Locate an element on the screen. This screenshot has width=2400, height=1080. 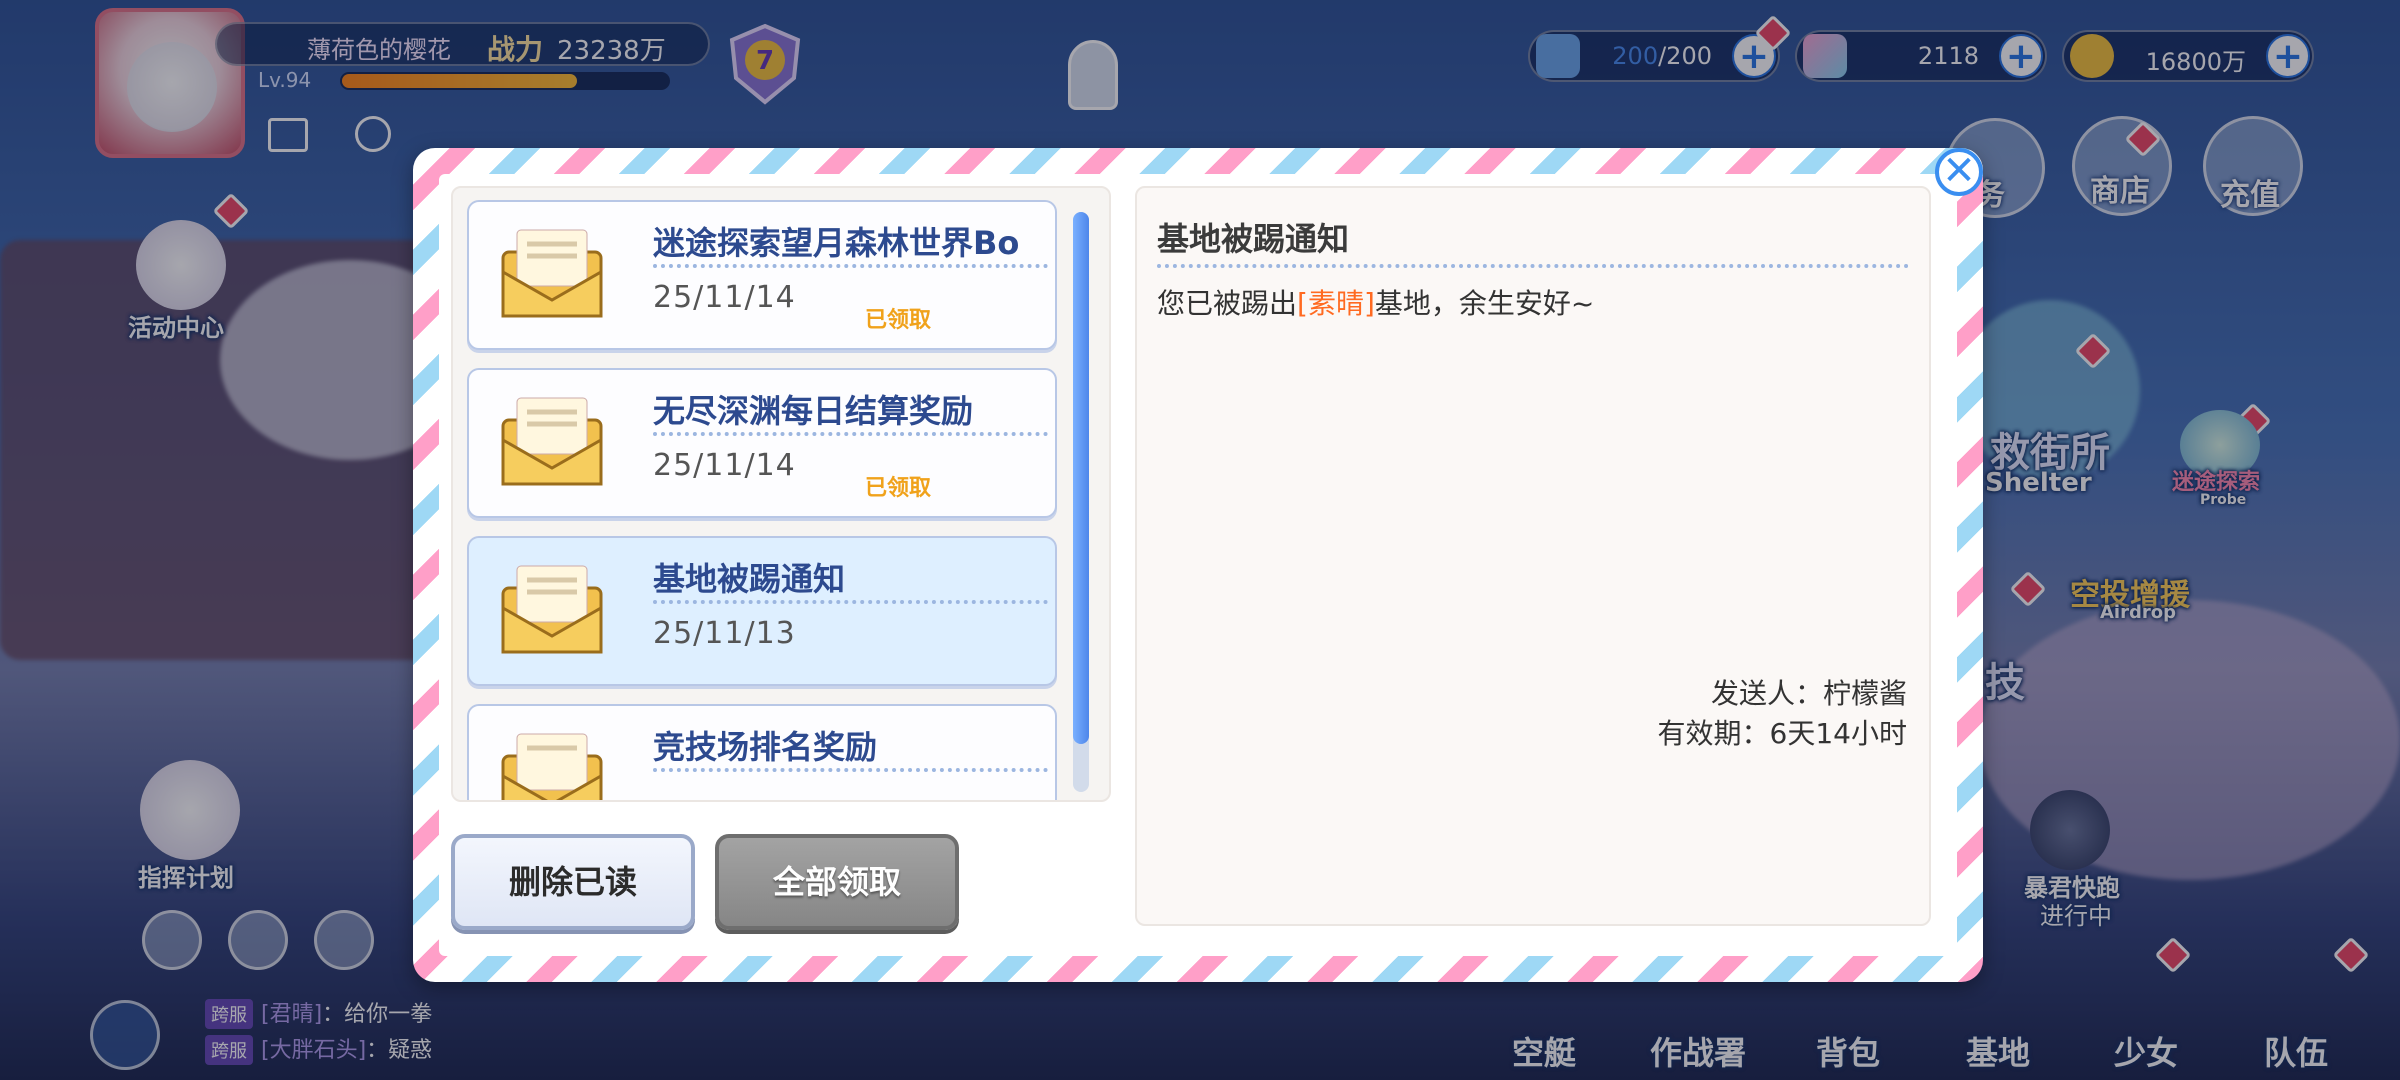
mail-title: 迷途探索望月森林世界Bo is located at coordinates (836, 243).